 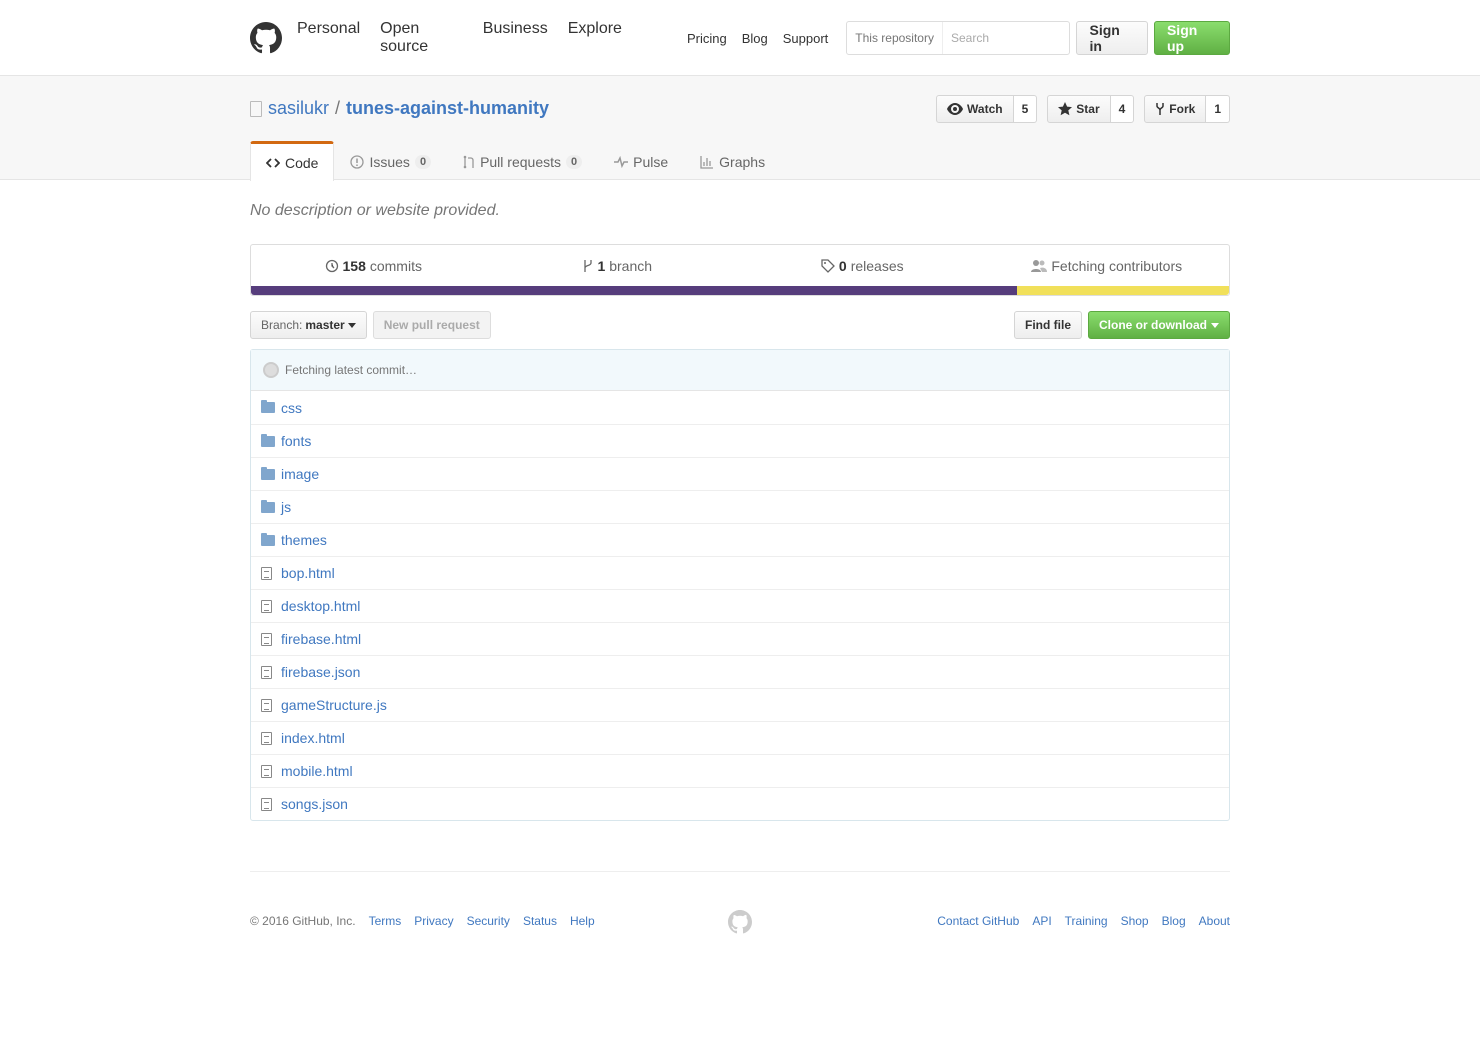 What do you see at coordinates (1039, 266) in the screenshot?
I see `people-icon` at bounding box center [1039, 266].